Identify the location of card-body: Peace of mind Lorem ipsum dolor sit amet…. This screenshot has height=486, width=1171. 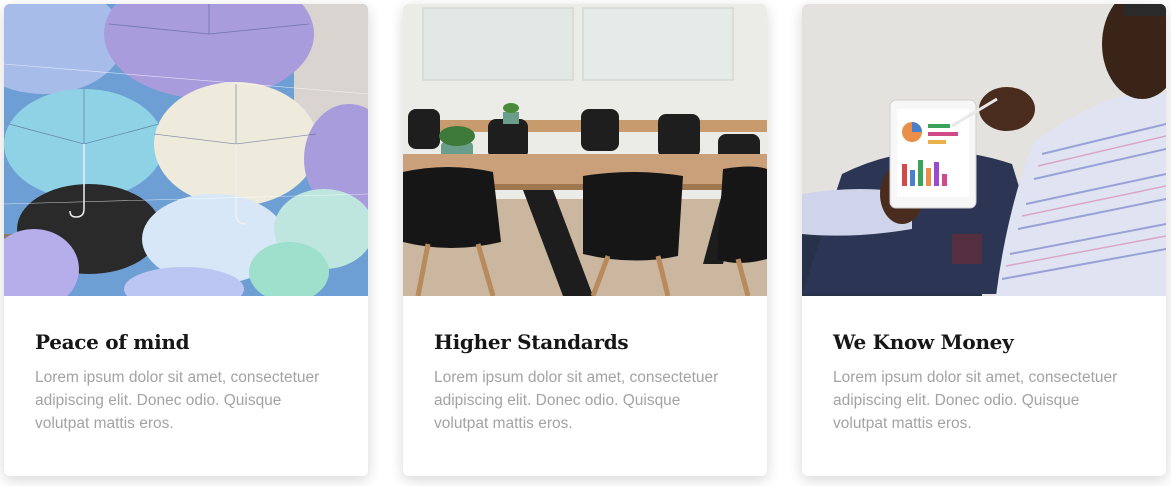
(186, 365).